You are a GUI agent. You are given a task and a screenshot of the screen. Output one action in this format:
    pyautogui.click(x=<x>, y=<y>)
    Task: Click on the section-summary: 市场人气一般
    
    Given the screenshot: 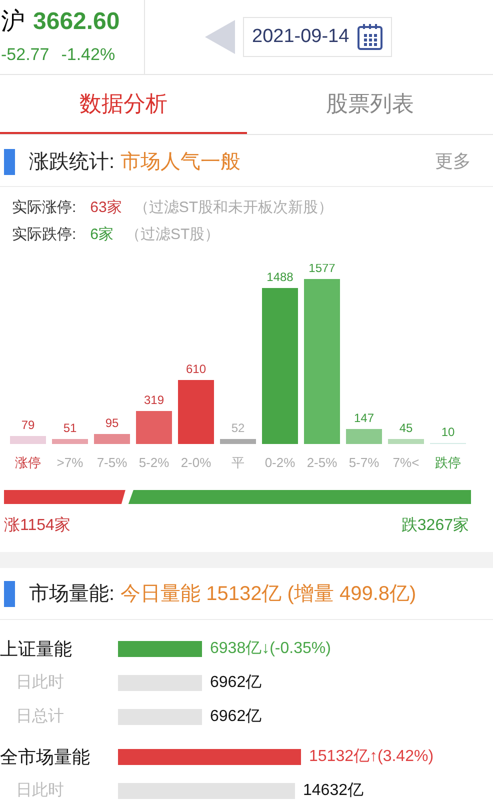 What is the action you would take?
    pyautogui.click(x=180, y=162)
    